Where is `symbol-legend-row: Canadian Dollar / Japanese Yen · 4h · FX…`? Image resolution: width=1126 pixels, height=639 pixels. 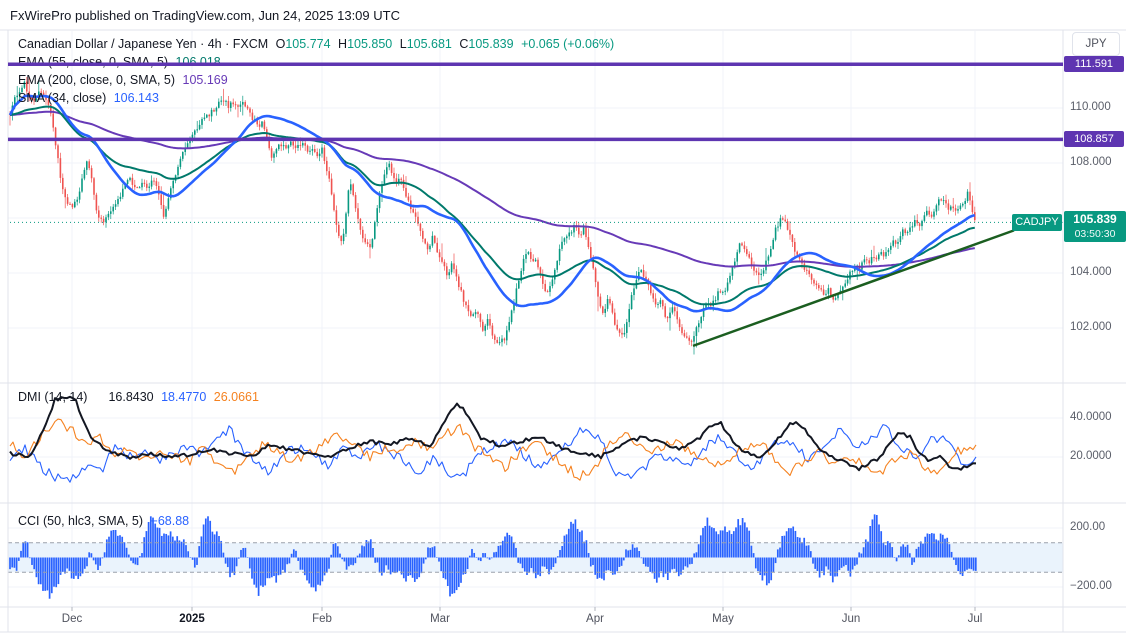
symbol-legend-row: Canadian Dollar / Japanese Yen · 4h · FX… is located at coordinates (318, 44).